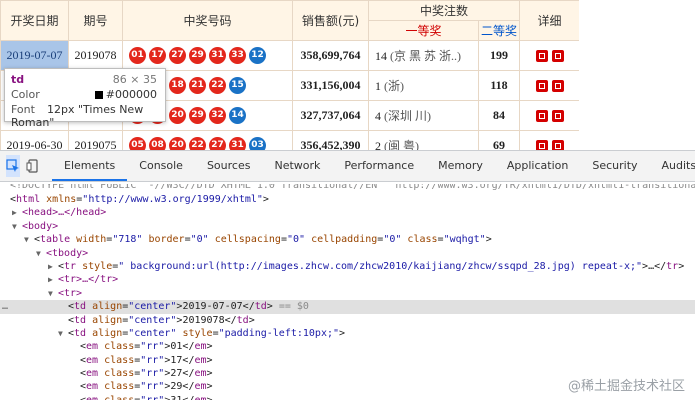 The height and width of the screenshot is (402, 695). I want to click on devtools-tab-application: Application, so click(537, 166).